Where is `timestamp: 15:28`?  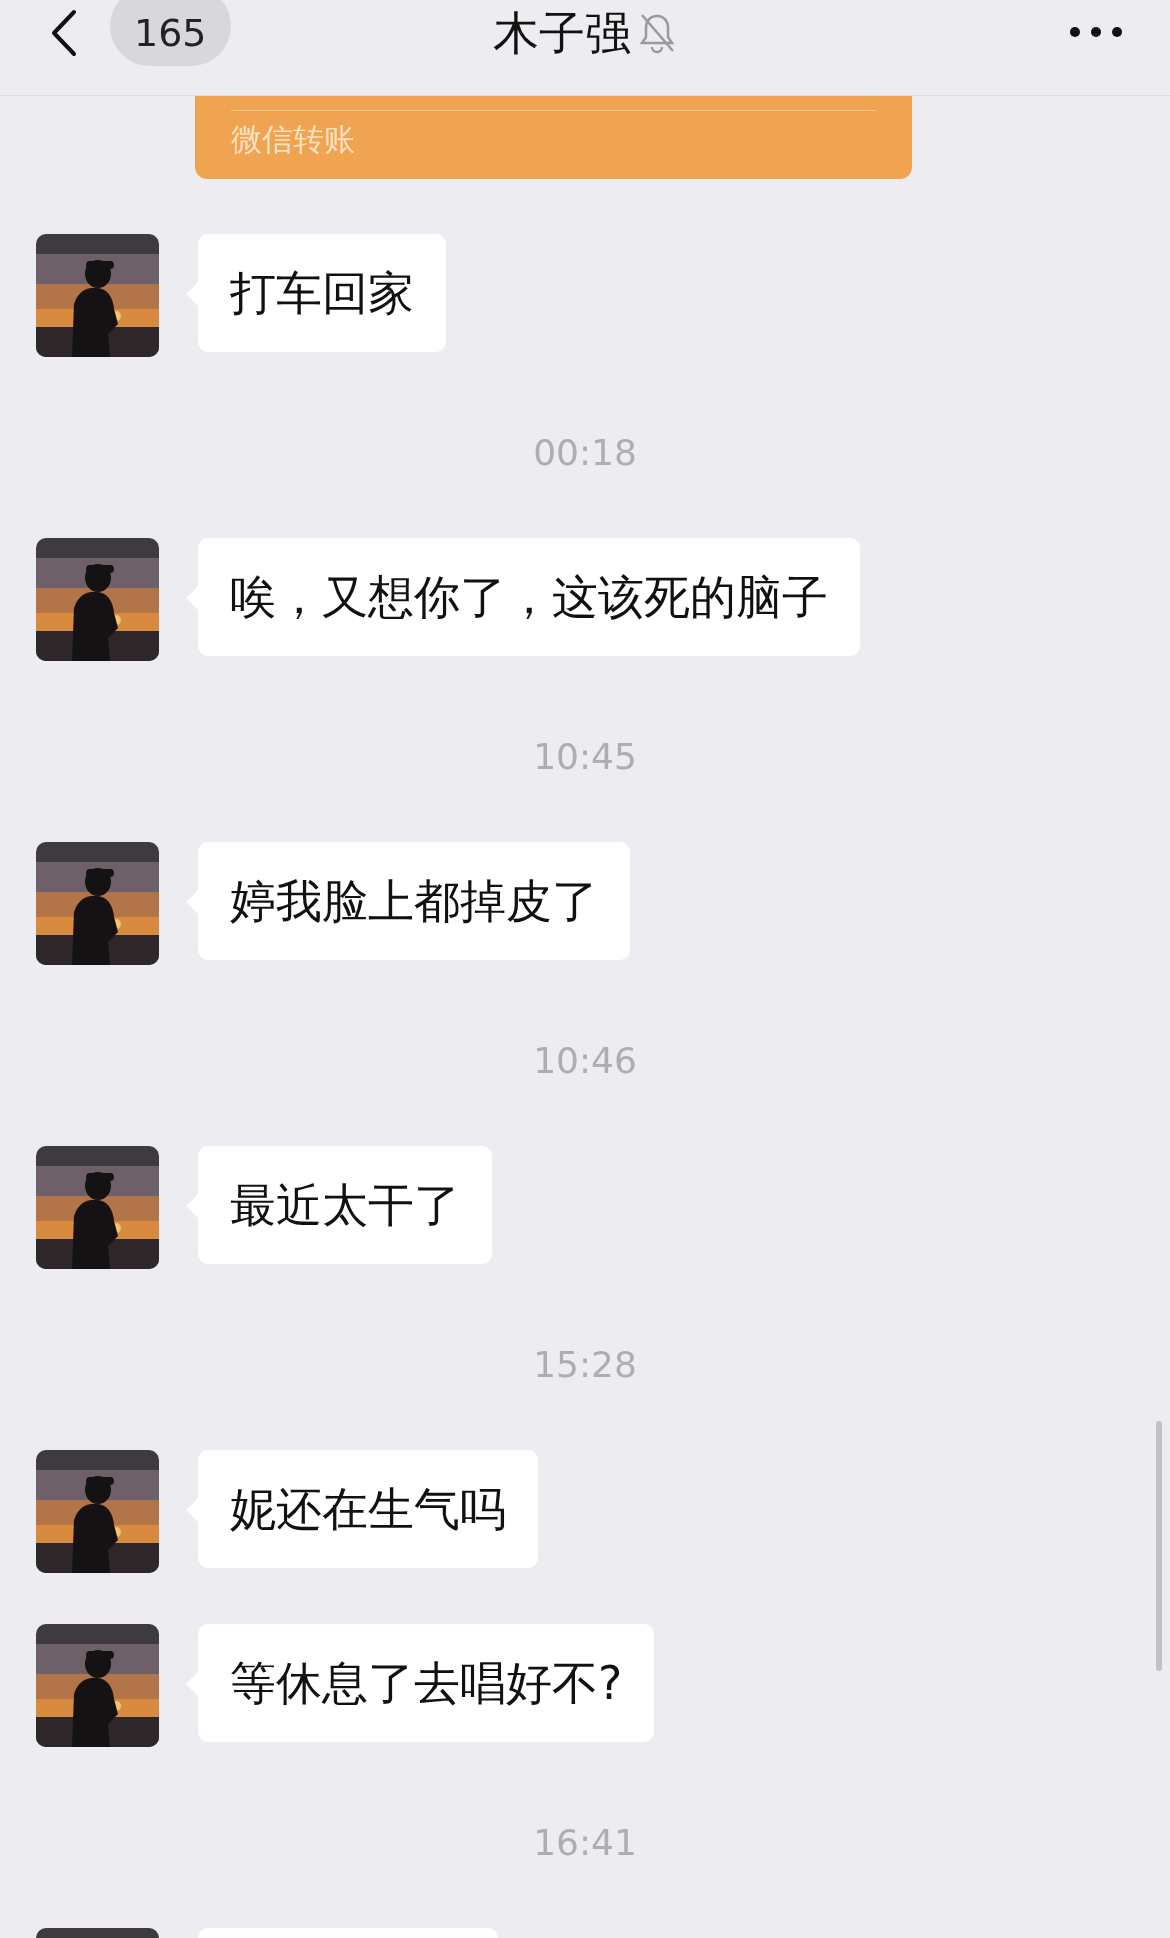 timestamp: 15:28 is located at coordinates (585, 1365).